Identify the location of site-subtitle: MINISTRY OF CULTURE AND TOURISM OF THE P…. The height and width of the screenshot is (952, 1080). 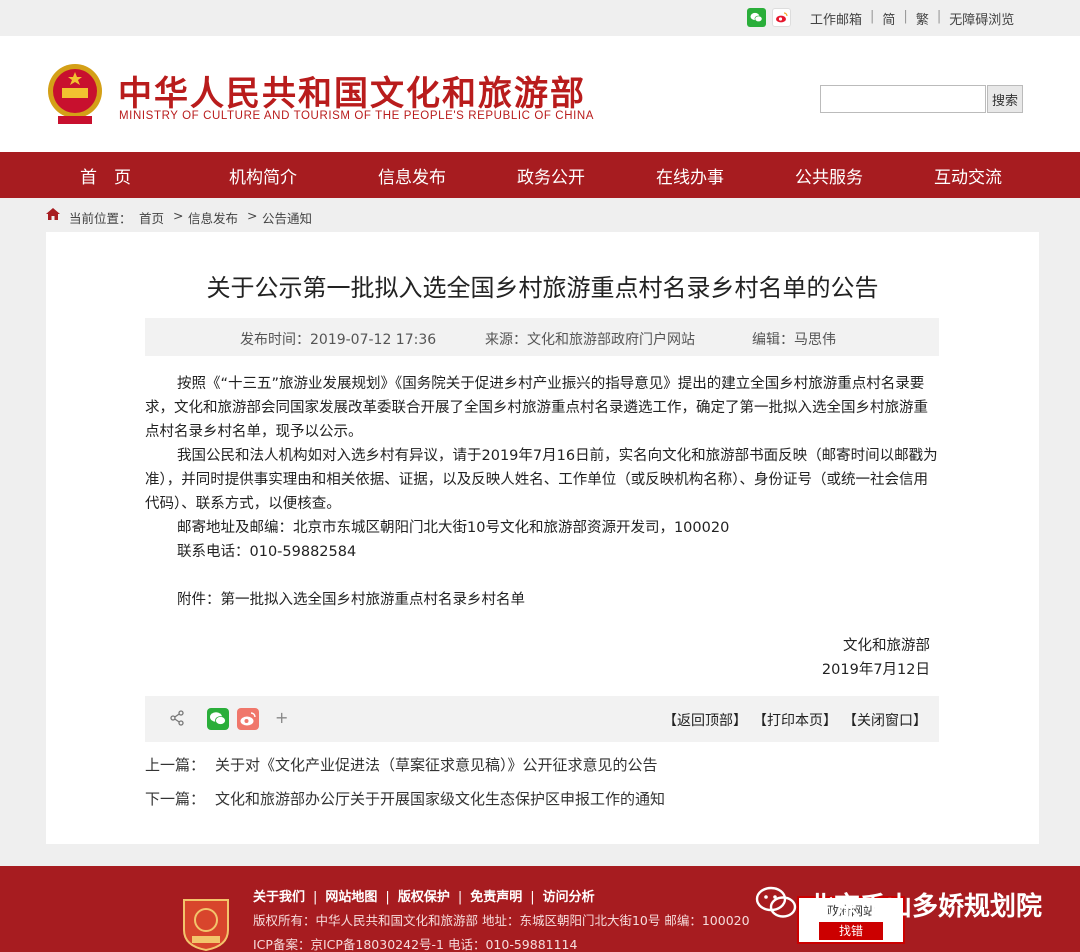
(357, 116).